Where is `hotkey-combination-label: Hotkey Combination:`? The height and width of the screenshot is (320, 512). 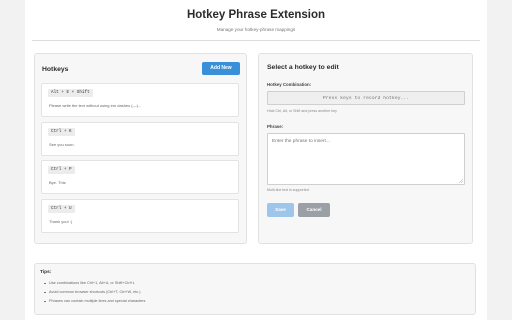
hotkey-combination-label: Hotkey Combination: is located at coordinates (289, 84).